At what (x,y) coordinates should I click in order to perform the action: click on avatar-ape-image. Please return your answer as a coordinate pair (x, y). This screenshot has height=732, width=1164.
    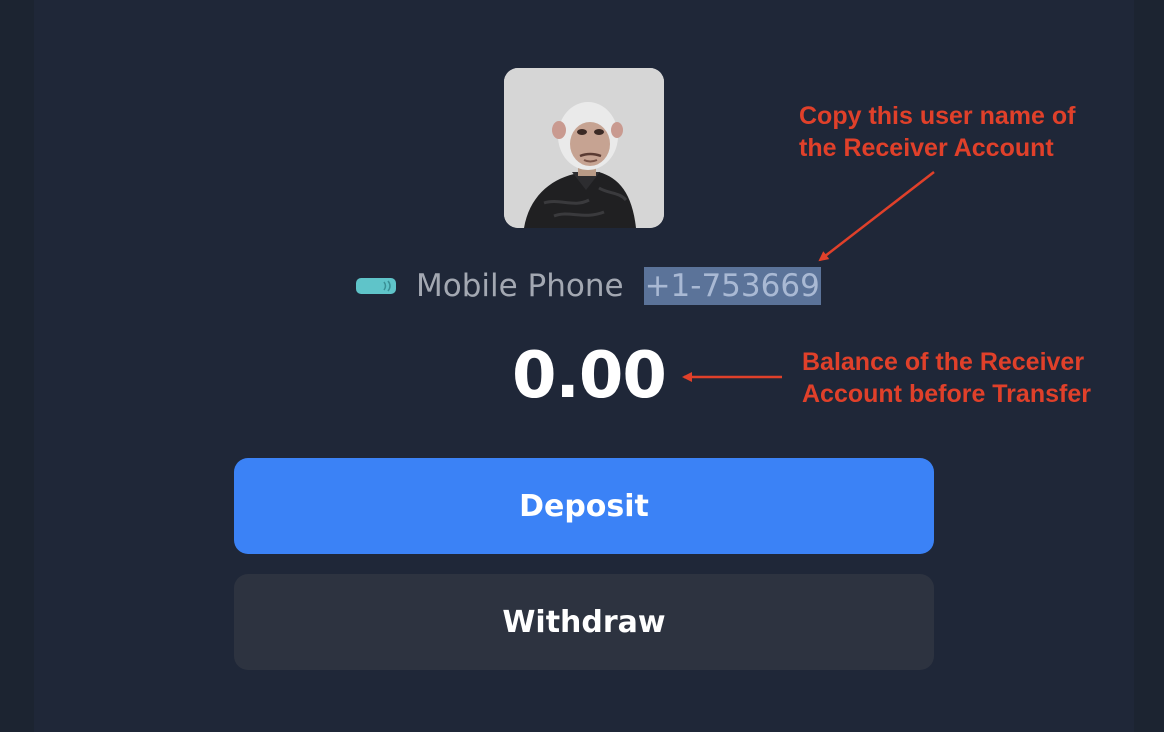
    Looking at the image, I should click on (584, 148).